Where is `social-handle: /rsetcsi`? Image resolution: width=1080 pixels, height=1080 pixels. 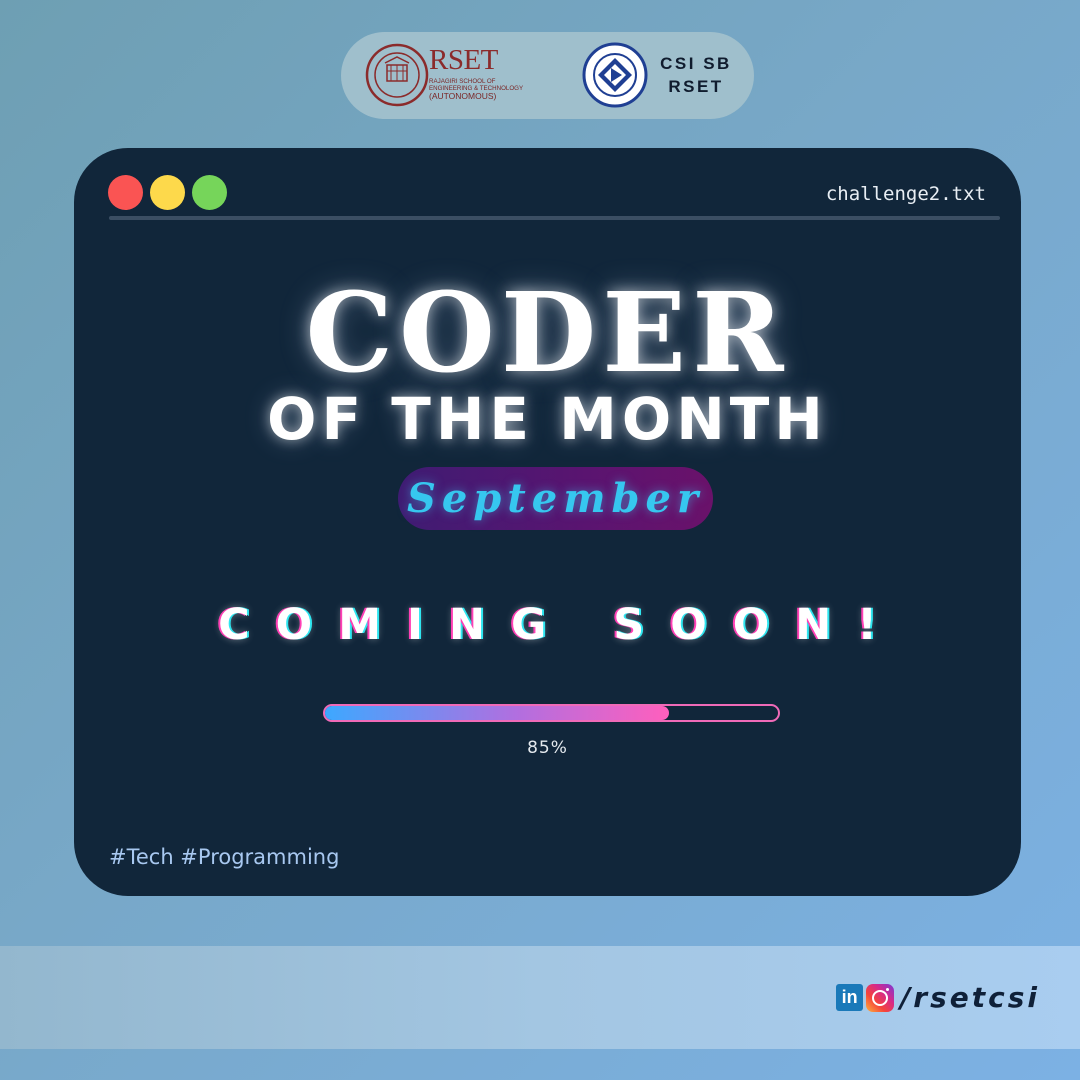
social-handle: /rsetcsi is located at coordinates (970, 997).